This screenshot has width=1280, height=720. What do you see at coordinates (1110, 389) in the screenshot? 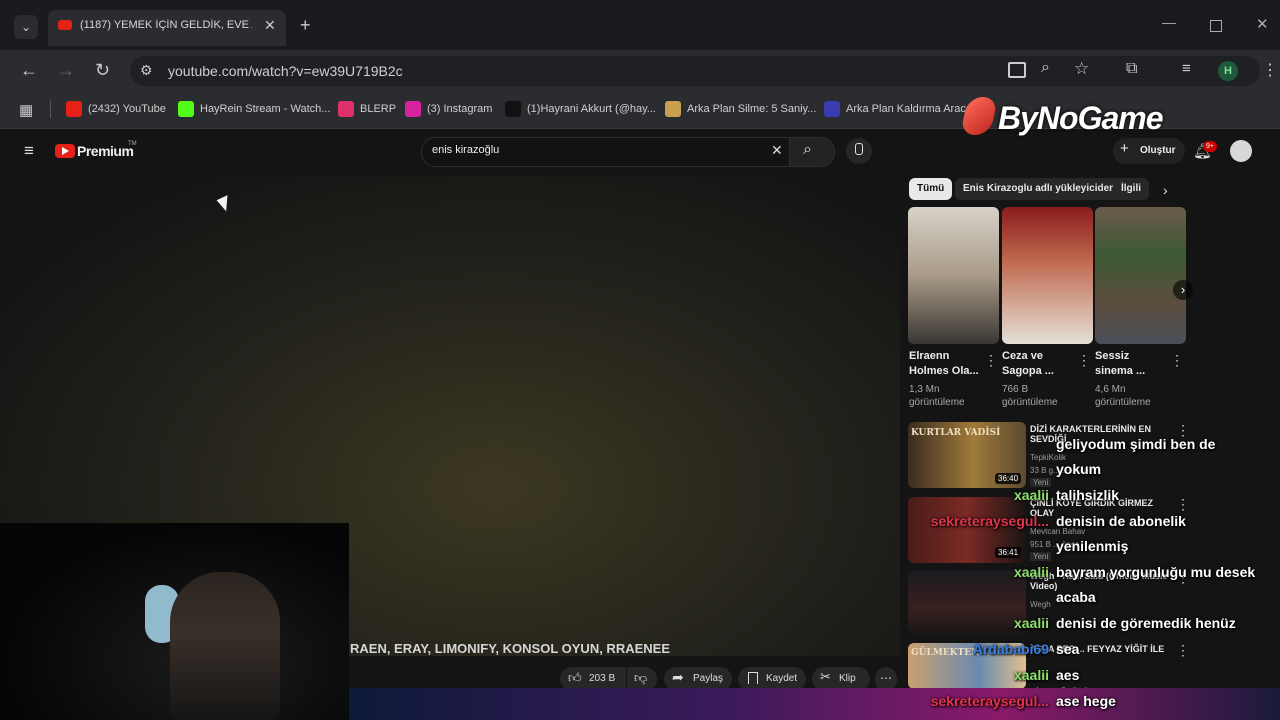
I see `short-views: 4,6 Mn` at bounding box center [1110, 389].